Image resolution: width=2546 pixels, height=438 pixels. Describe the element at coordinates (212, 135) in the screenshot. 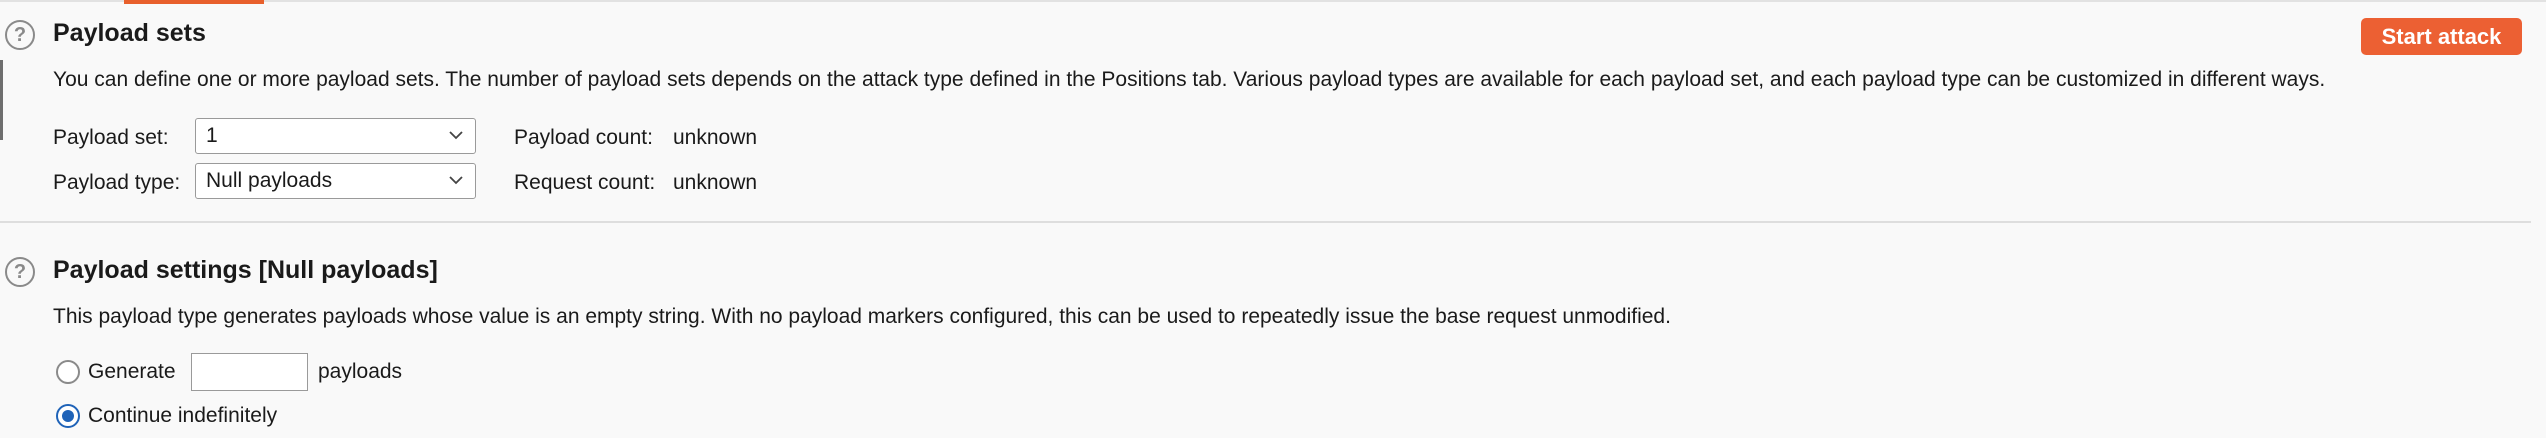

I see `payload-set-value: 1` at that location.